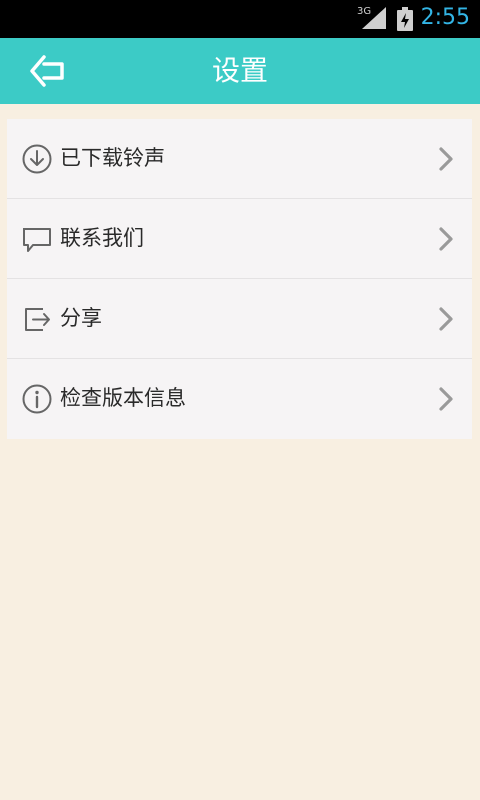  Describe the element at coordinates (239, 319) in the screenshot. I see `menu-item-share: 分享` at that location.